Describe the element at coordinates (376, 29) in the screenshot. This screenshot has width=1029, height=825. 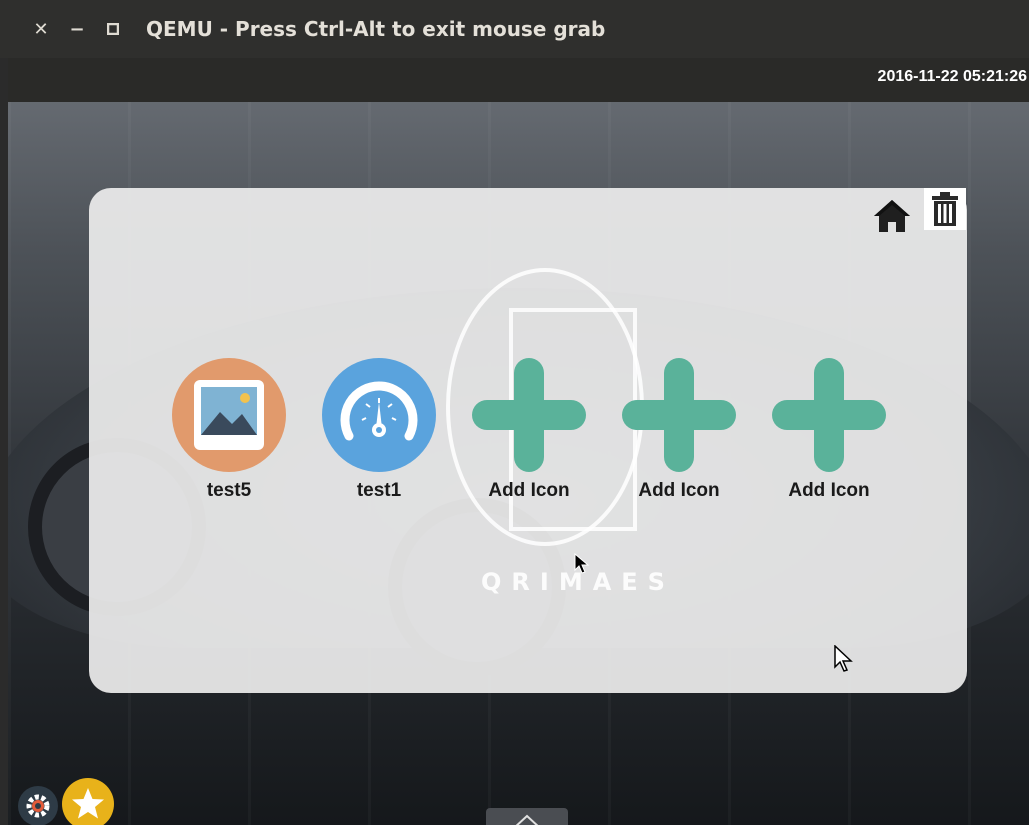
I see `window-title: QEMU - Press Ctrl-Alt to exit mouse grab` at that location.